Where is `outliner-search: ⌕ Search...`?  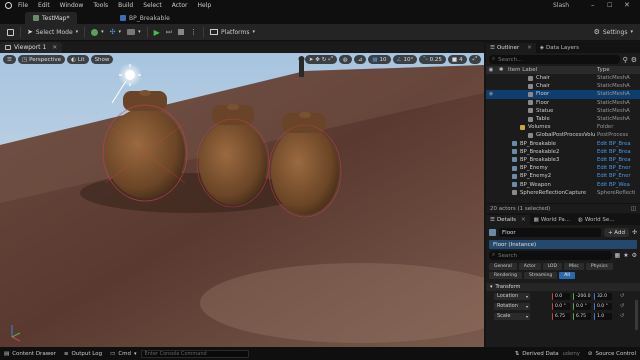
outliner-search: ⌕ Search... is located at coordinates (554, 59).